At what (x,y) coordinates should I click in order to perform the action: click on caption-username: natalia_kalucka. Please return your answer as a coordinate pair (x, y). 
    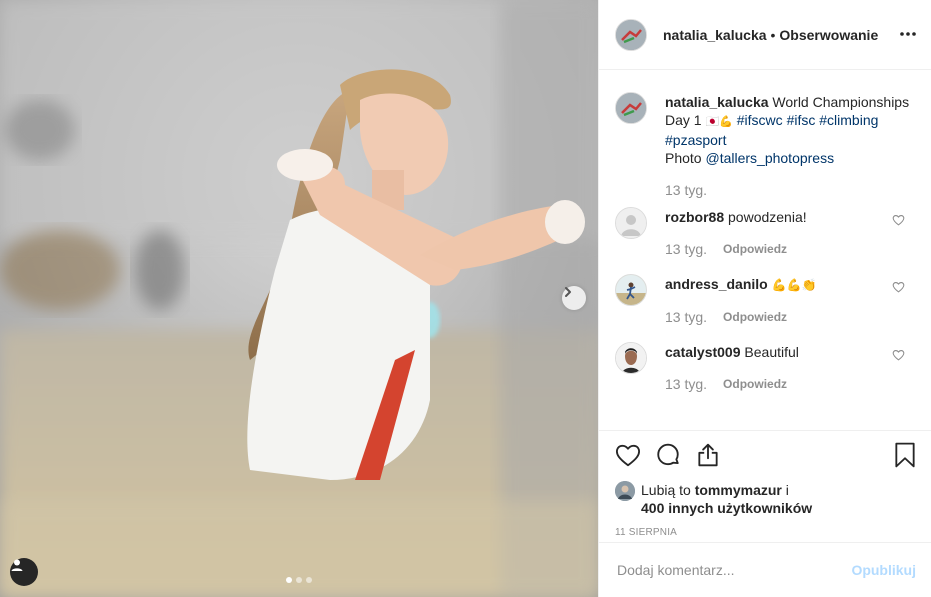
    Looking at the image, I should click on (717, 102).